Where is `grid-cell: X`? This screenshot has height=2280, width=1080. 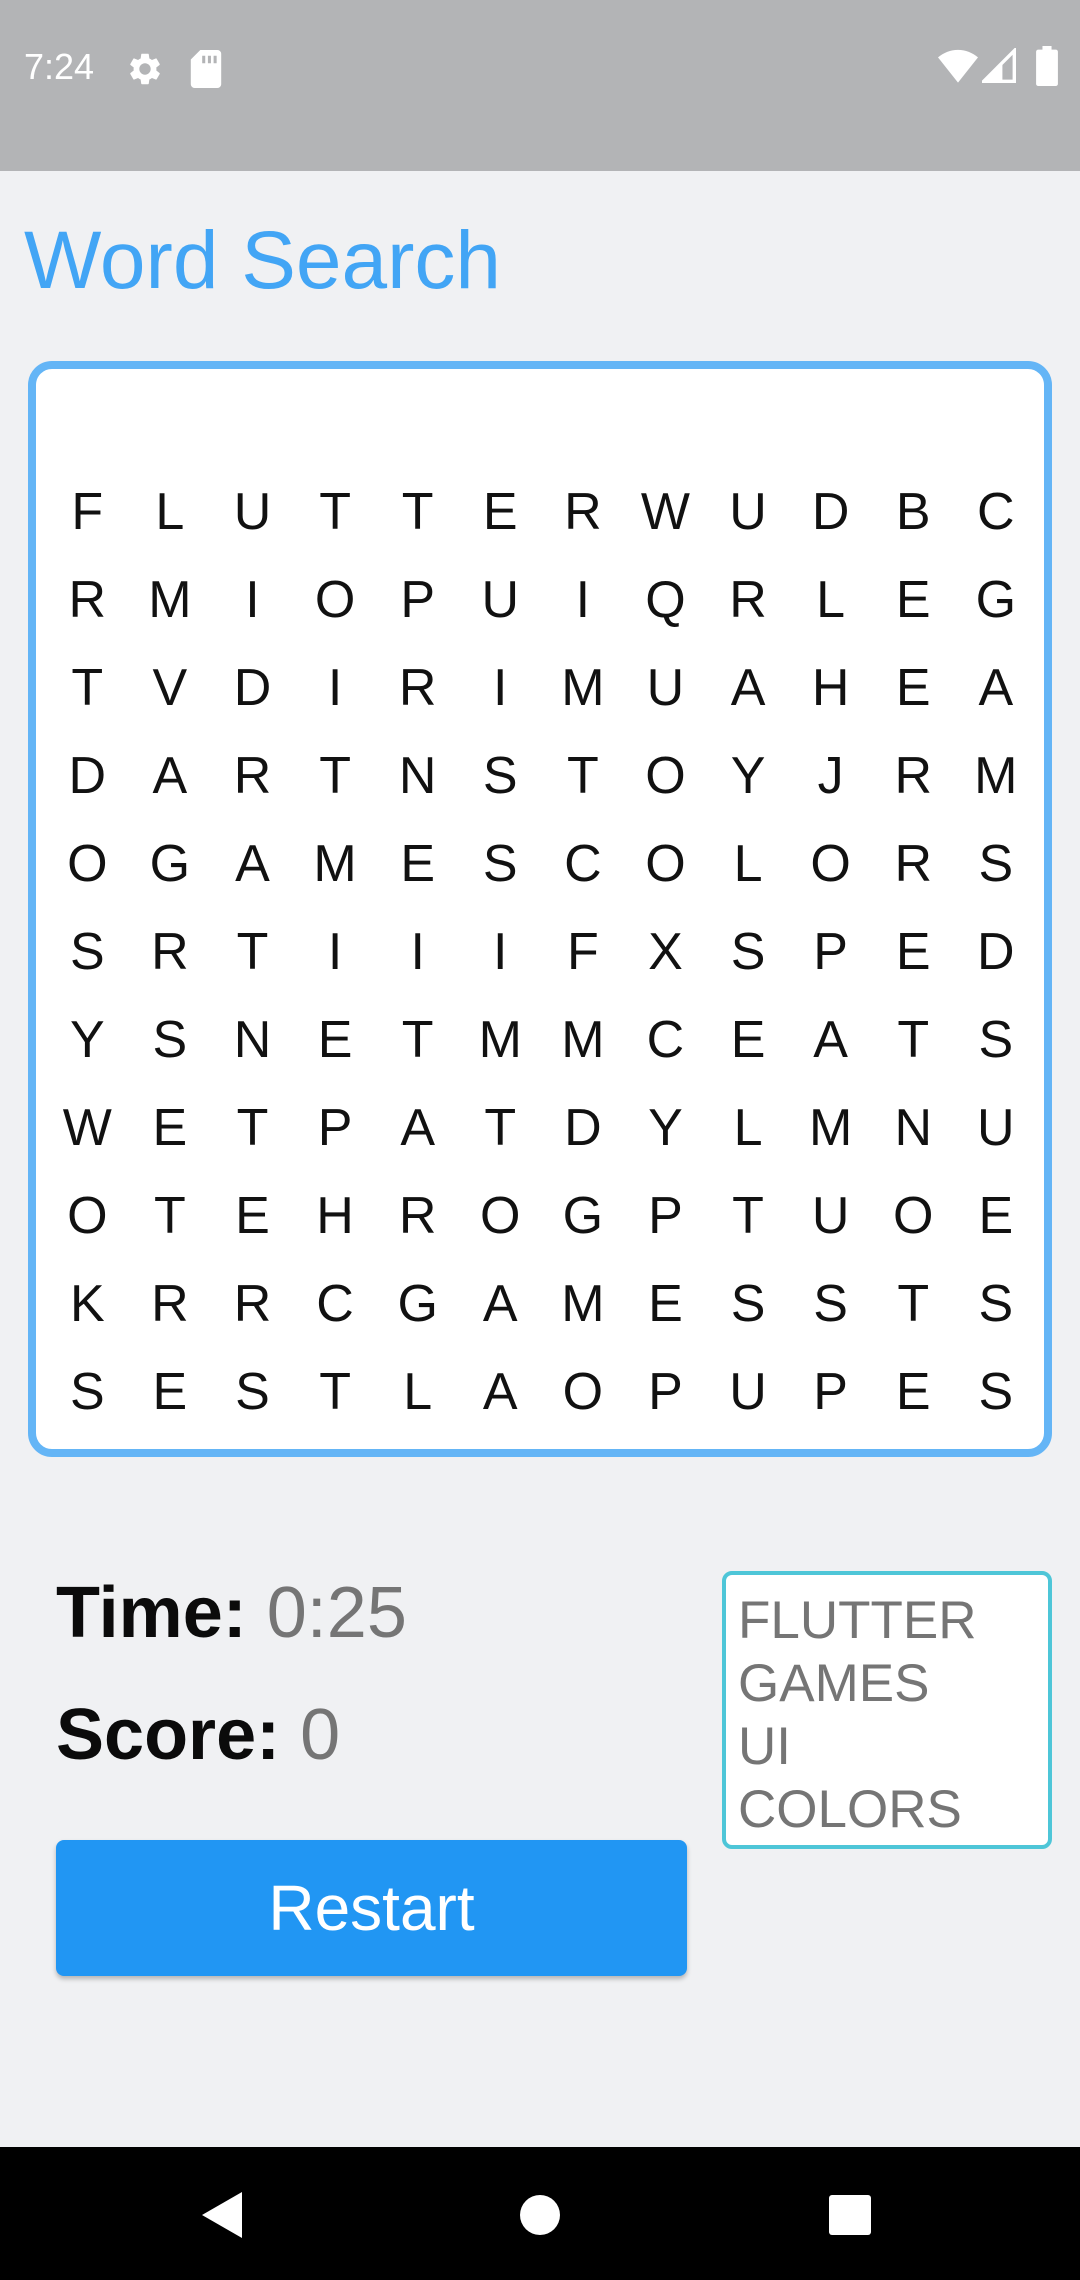
grid-cell: X is located at coordinates (665, 952).